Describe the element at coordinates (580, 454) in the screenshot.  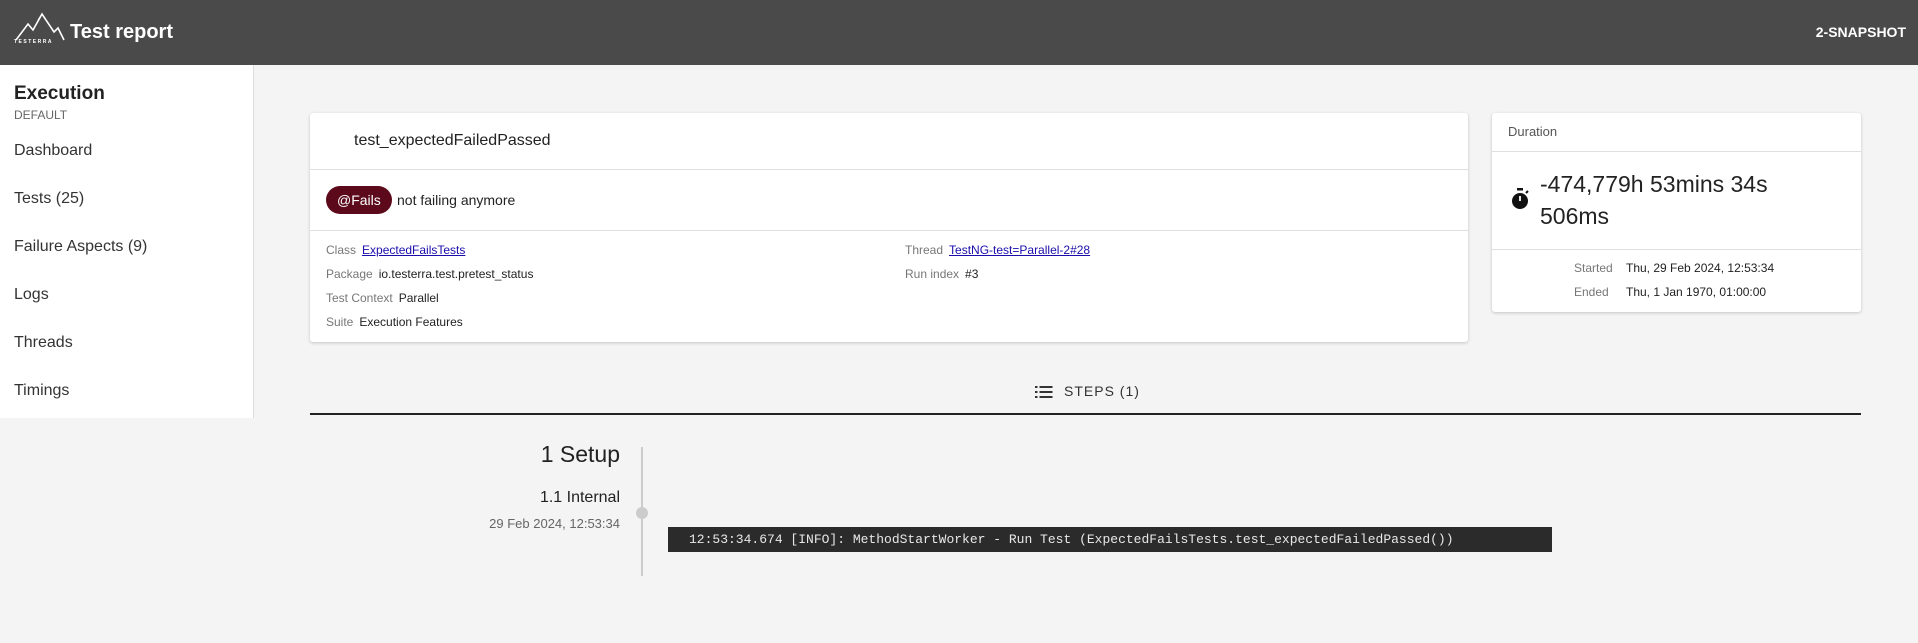
I see `step-title: 1 Setup` at that location.